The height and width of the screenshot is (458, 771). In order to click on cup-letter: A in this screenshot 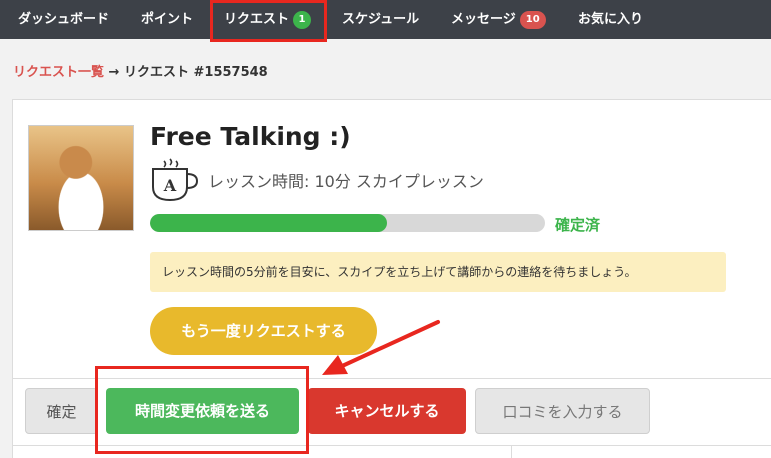, I will do `click(170, 185)`.